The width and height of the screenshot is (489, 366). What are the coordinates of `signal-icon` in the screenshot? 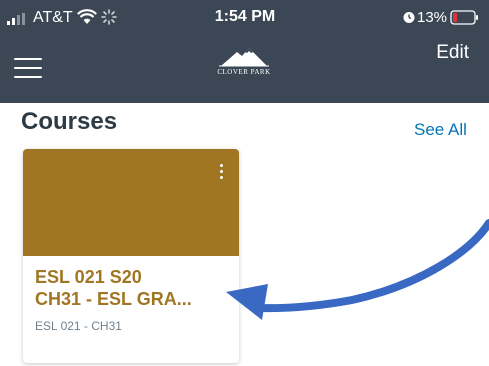 It's located at (16, 19).